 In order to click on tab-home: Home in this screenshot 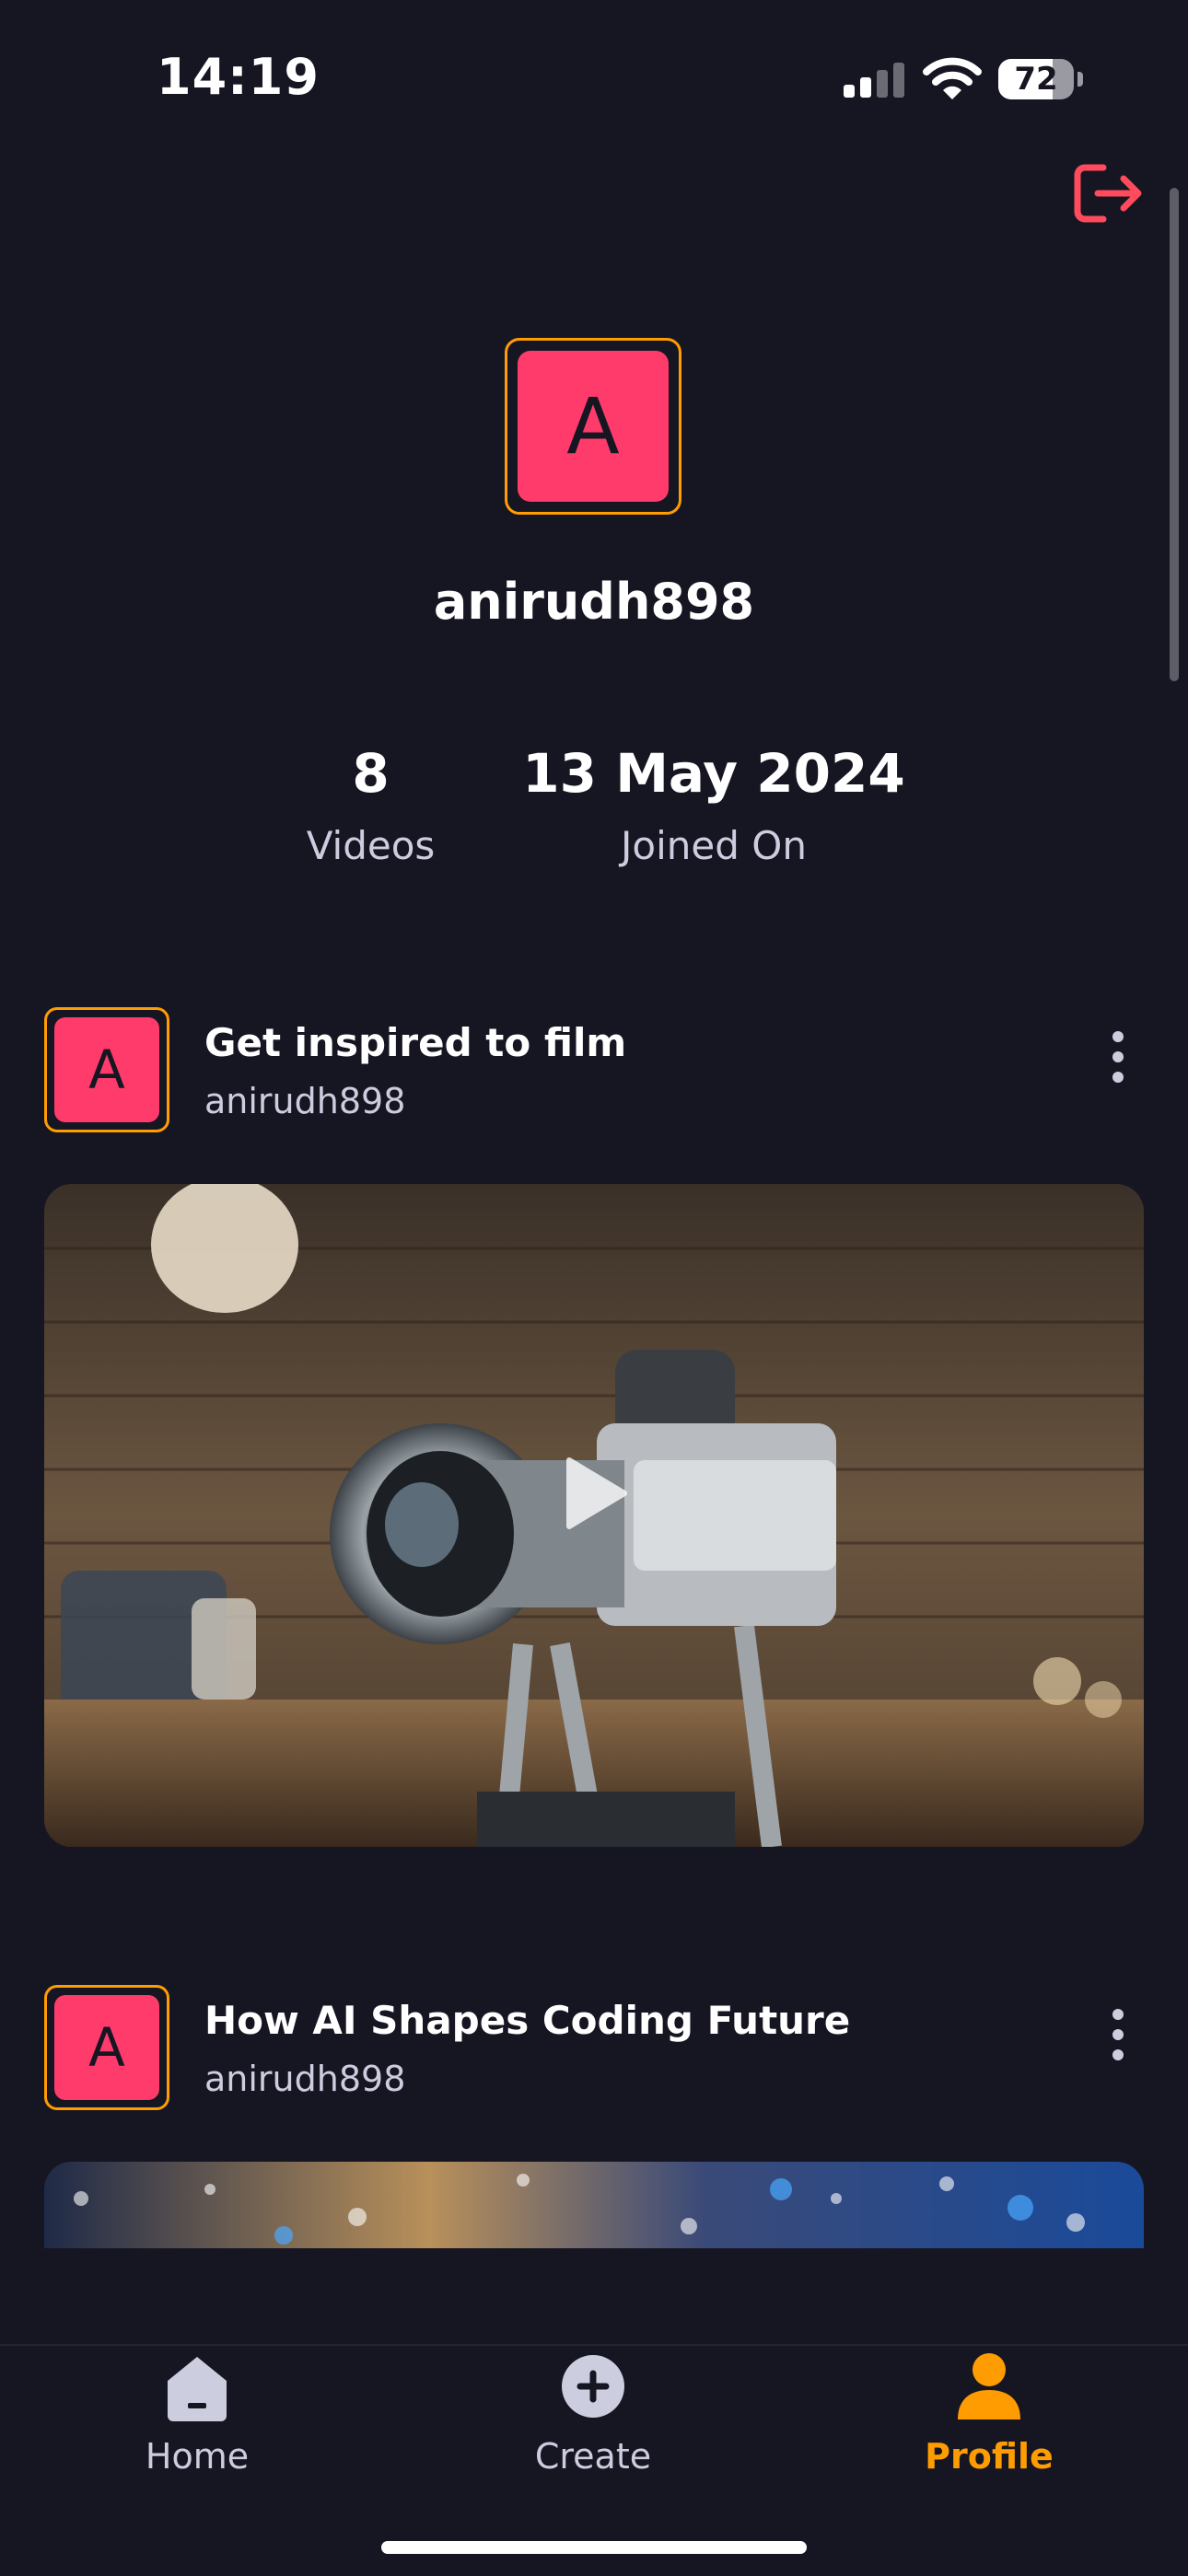, I will do `click(197, 2413)`.